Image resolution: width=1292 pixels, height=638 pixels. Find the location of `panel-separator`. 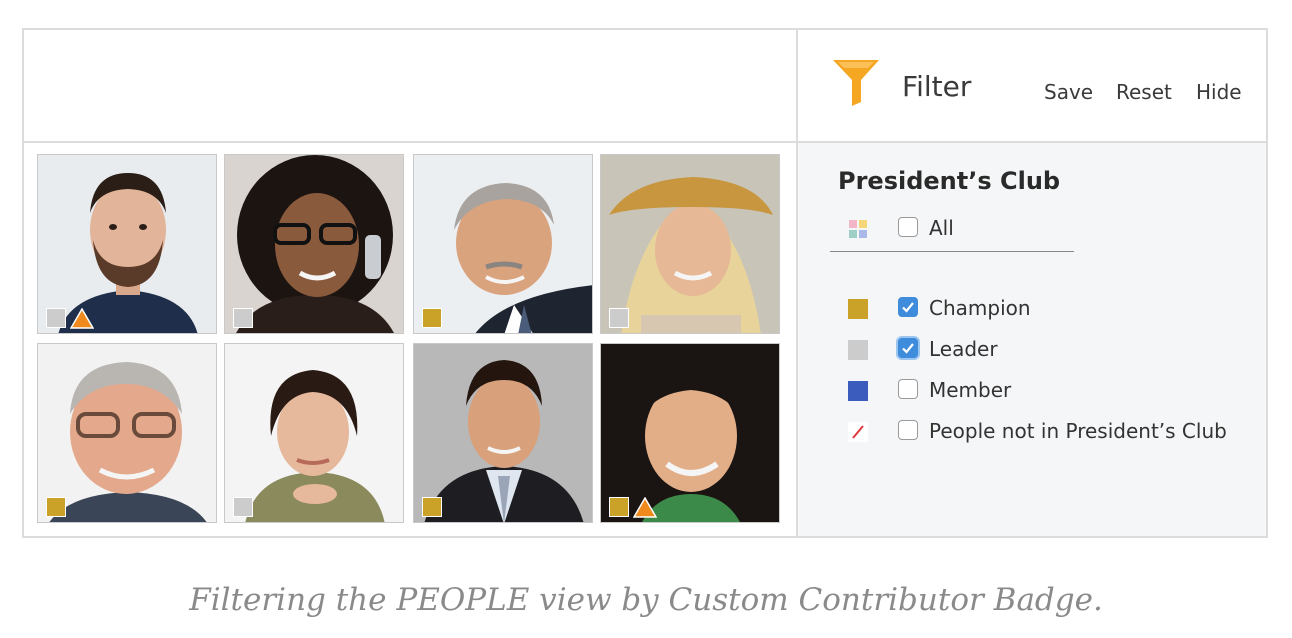

panel-separator is located at coordinates (952, 251).